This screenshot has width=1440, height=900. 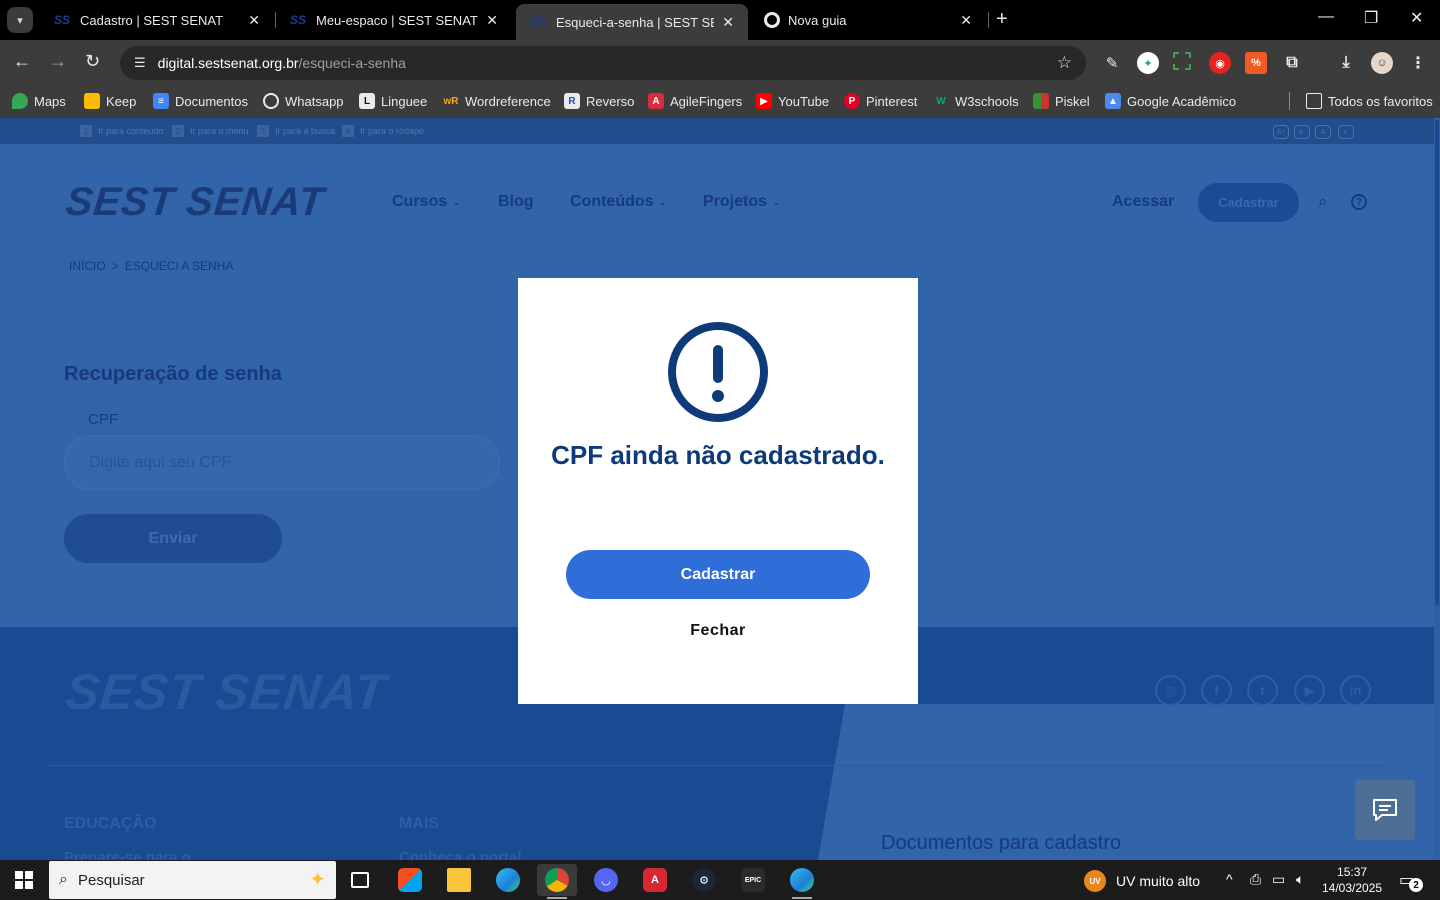 I want to click on header-cadastrar-button: Cadastrar, so click(x=1248, y=202).